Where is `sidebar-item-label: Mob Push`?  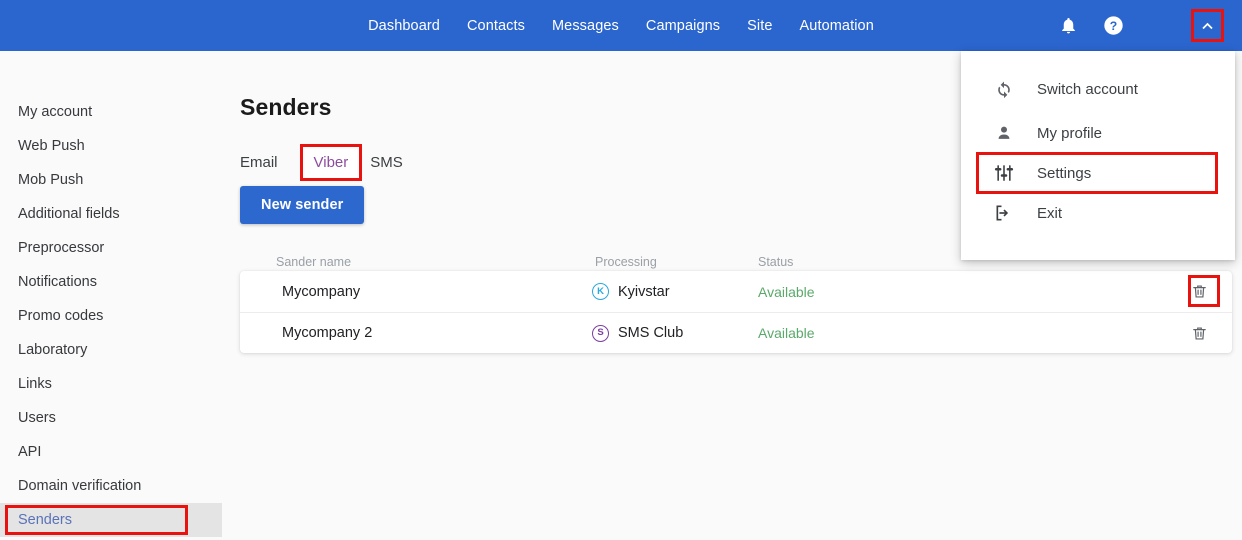
sidebar-item-label: Mob Push is located at coordinates (51, 180).